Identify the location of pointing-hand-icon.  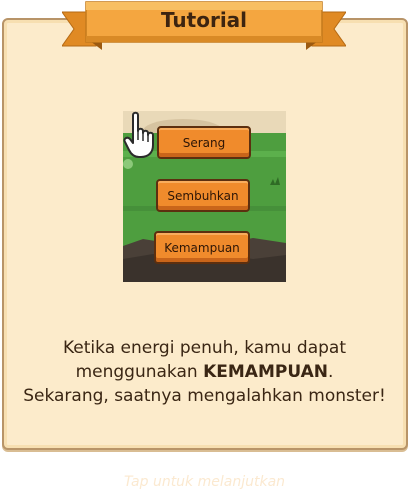
(138, 134).